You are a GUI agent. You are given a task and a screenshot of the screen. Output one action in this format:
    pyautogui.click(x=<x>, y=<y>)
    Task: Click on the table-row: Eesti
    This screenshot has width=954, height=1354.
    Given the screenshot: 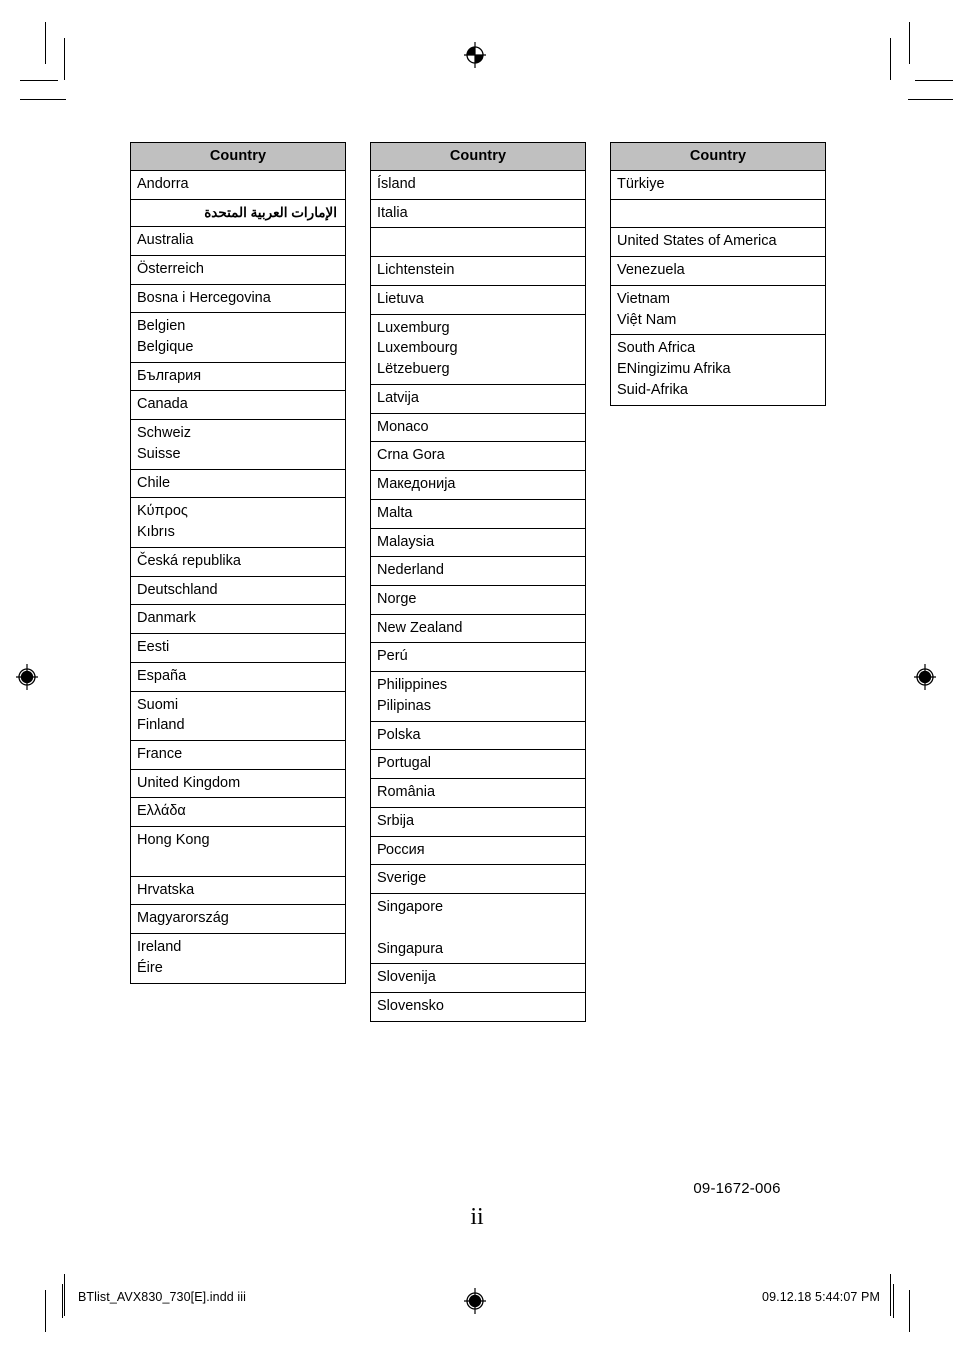 What is the action you would take?
    pyautogui.click(x=238, y=648)
    